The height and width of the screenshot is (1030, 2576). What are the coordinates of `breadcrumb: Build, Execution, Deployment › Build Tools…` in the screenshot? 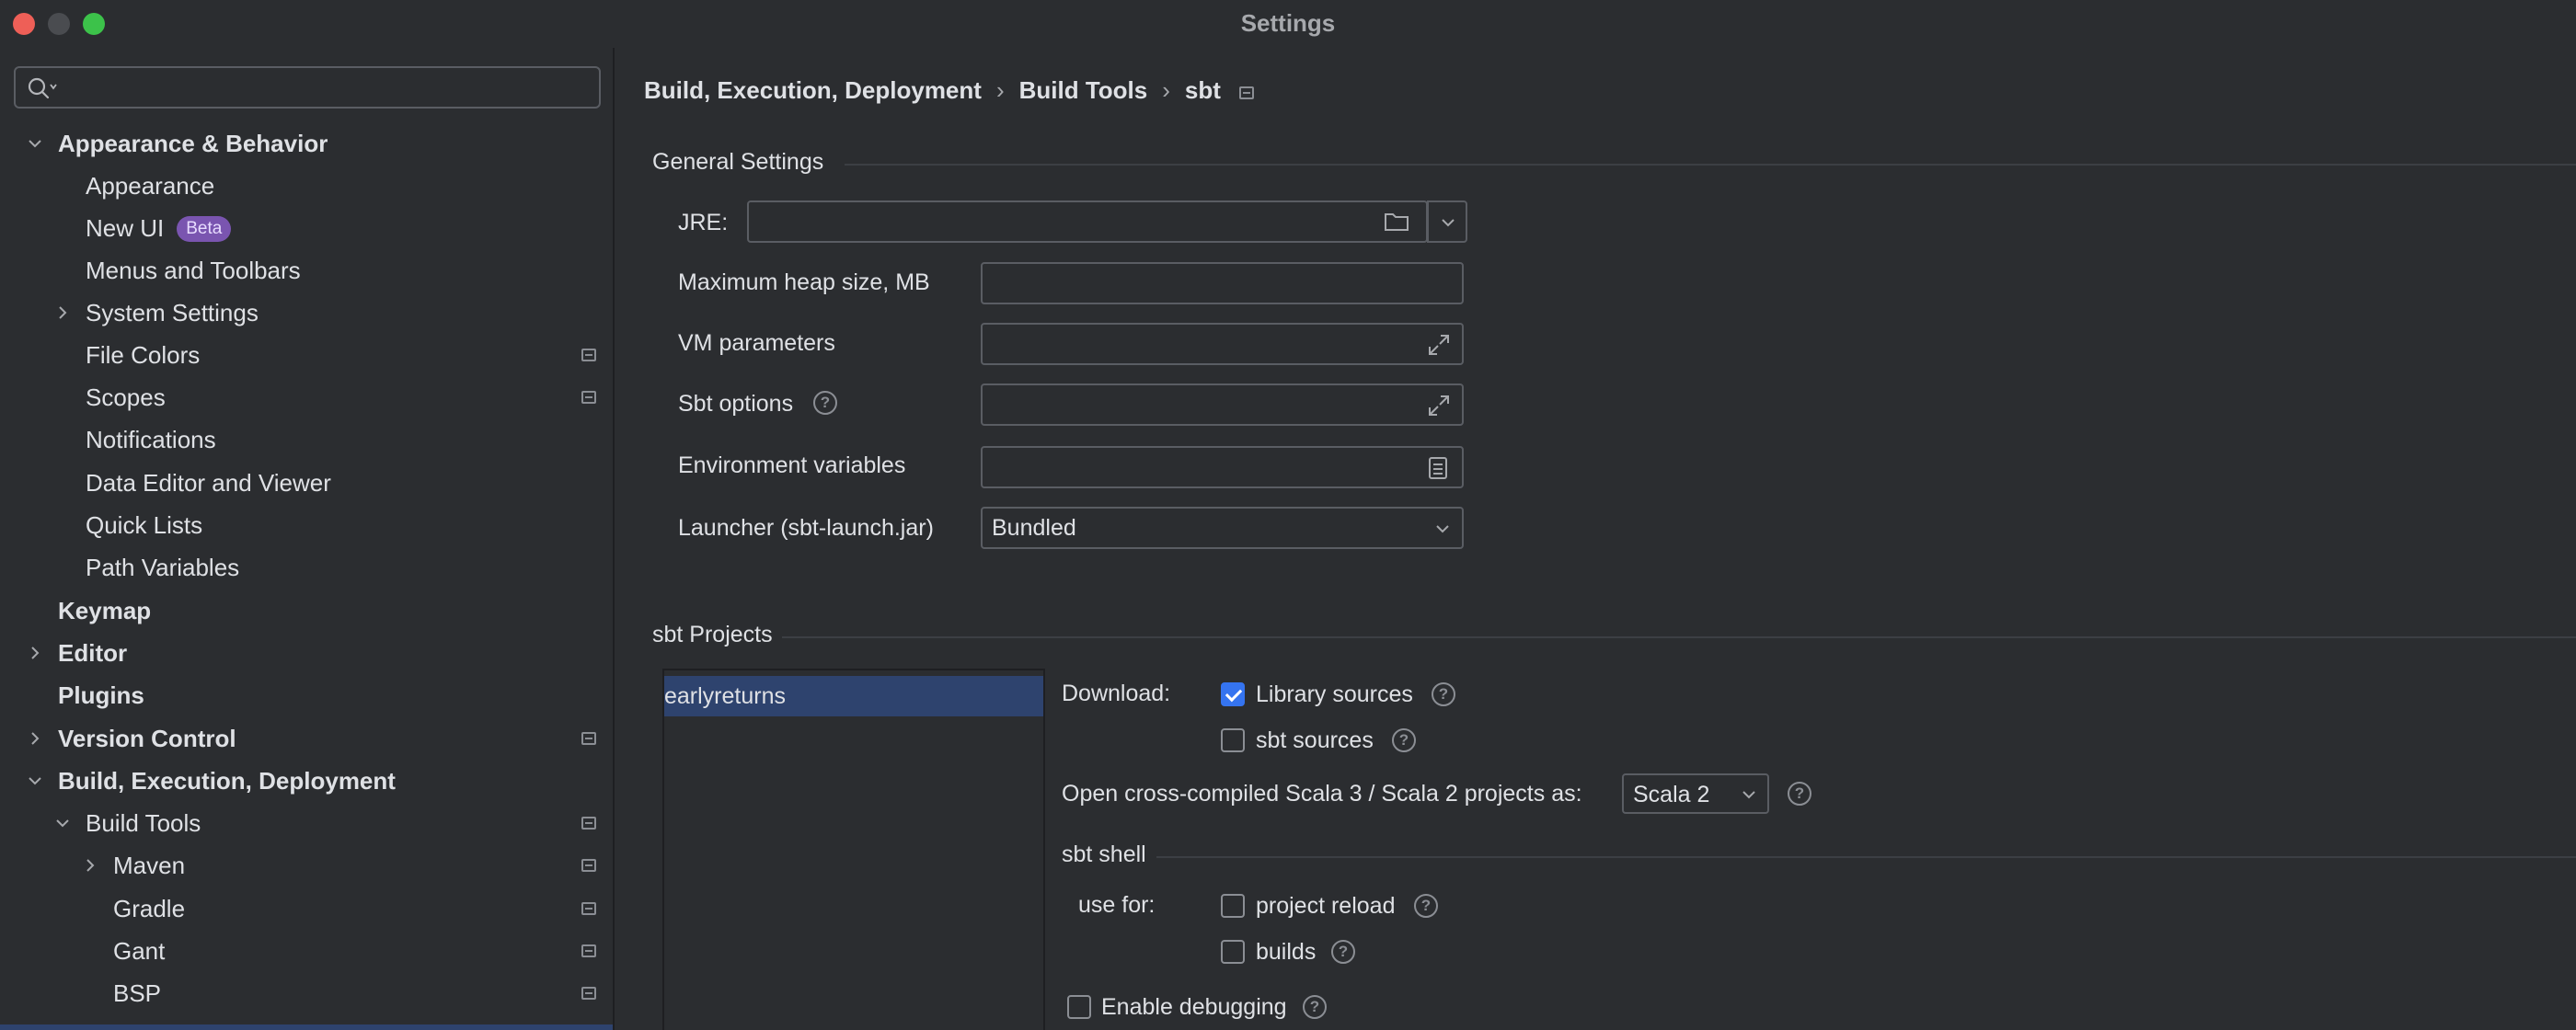 It's located at (949, 90).